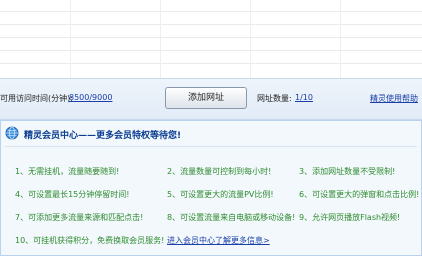 Image resolution: width=422 pixels, height=256 pixels. Describe the element at coordinates (90, 240) in the screenshot. I see `feature-item: 10、可挂机获得积分，免费换取会员服务!` at that location.